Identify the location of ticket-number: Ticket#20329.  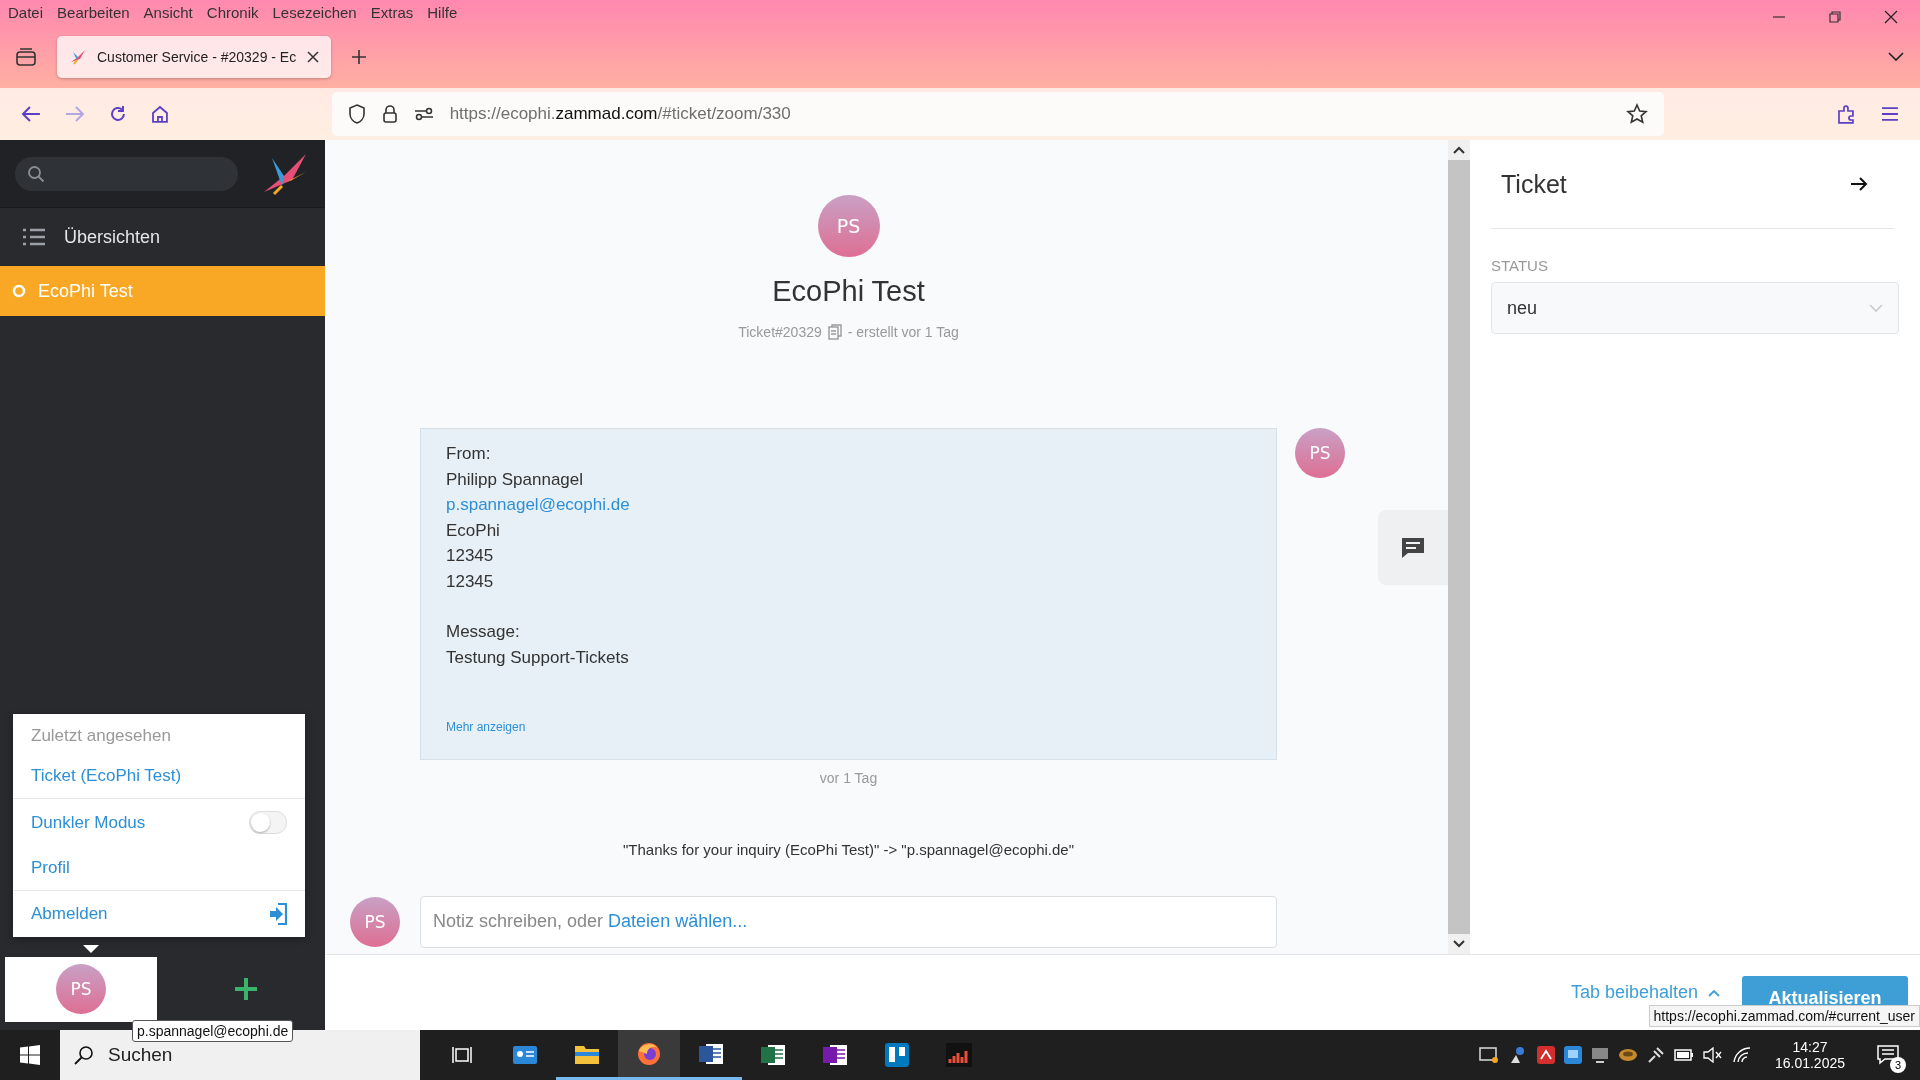
(780, 332).